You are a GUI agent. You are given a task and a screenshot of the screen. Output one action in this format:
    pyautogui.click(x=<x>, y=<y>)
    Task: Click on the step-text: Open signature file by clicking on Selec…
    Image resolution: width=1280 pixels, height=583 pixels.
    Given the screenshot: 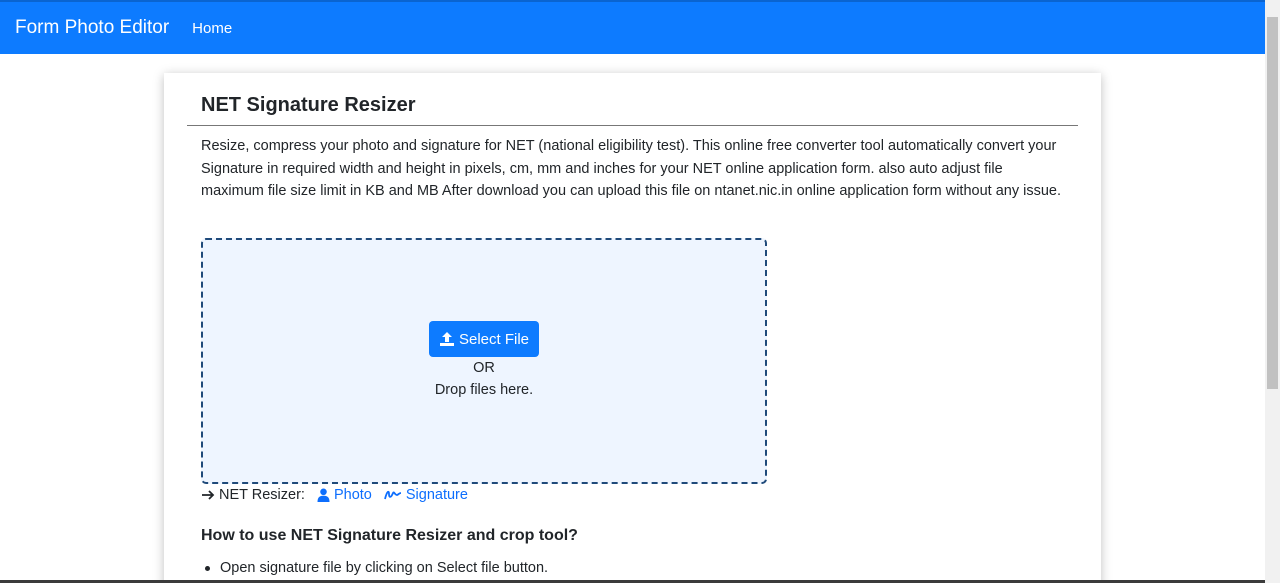 What is the action you would take?
    pyautogui.click(x=384, y=568)
    